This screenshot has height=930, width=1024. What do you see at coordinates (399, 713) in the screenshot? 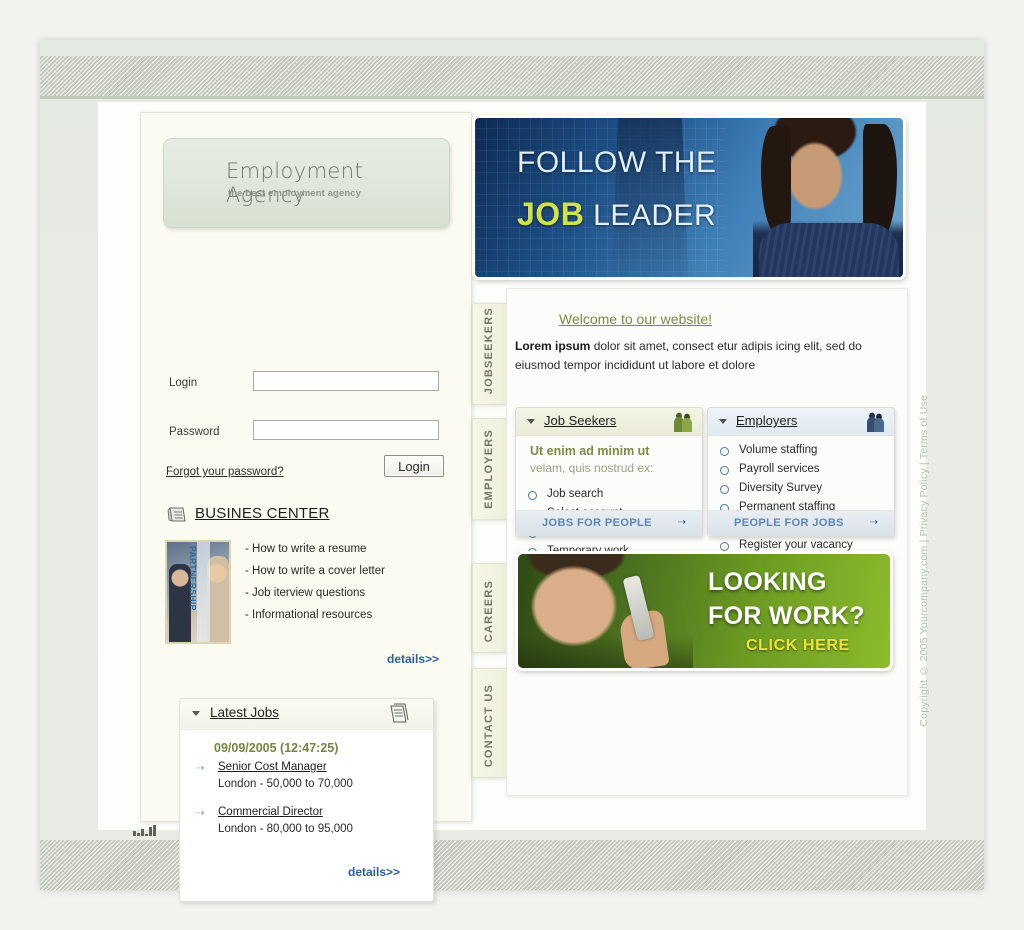
I see `notes-icon` at bounding box center [399, 713].